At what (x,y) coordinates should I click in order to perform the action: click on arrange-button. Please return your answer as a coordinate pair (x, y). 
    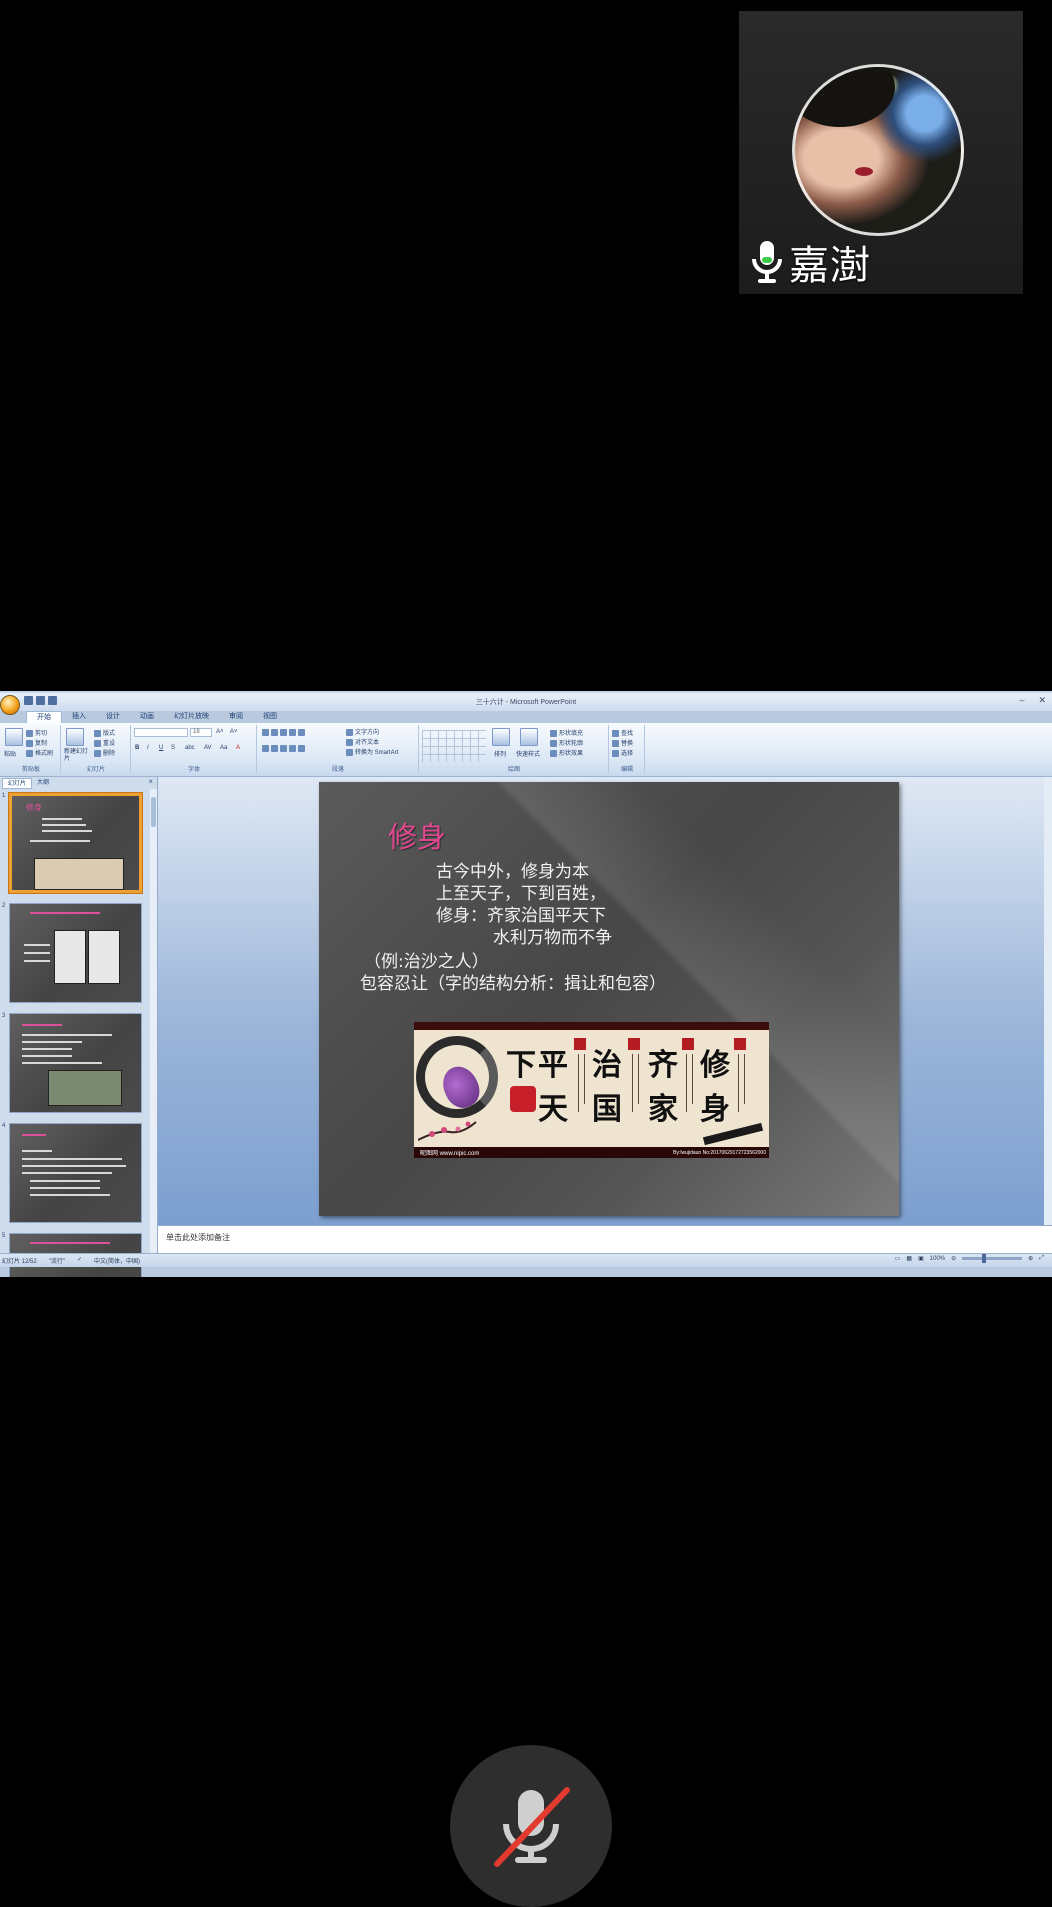
    Looking at the image, I should click on (502, 737).